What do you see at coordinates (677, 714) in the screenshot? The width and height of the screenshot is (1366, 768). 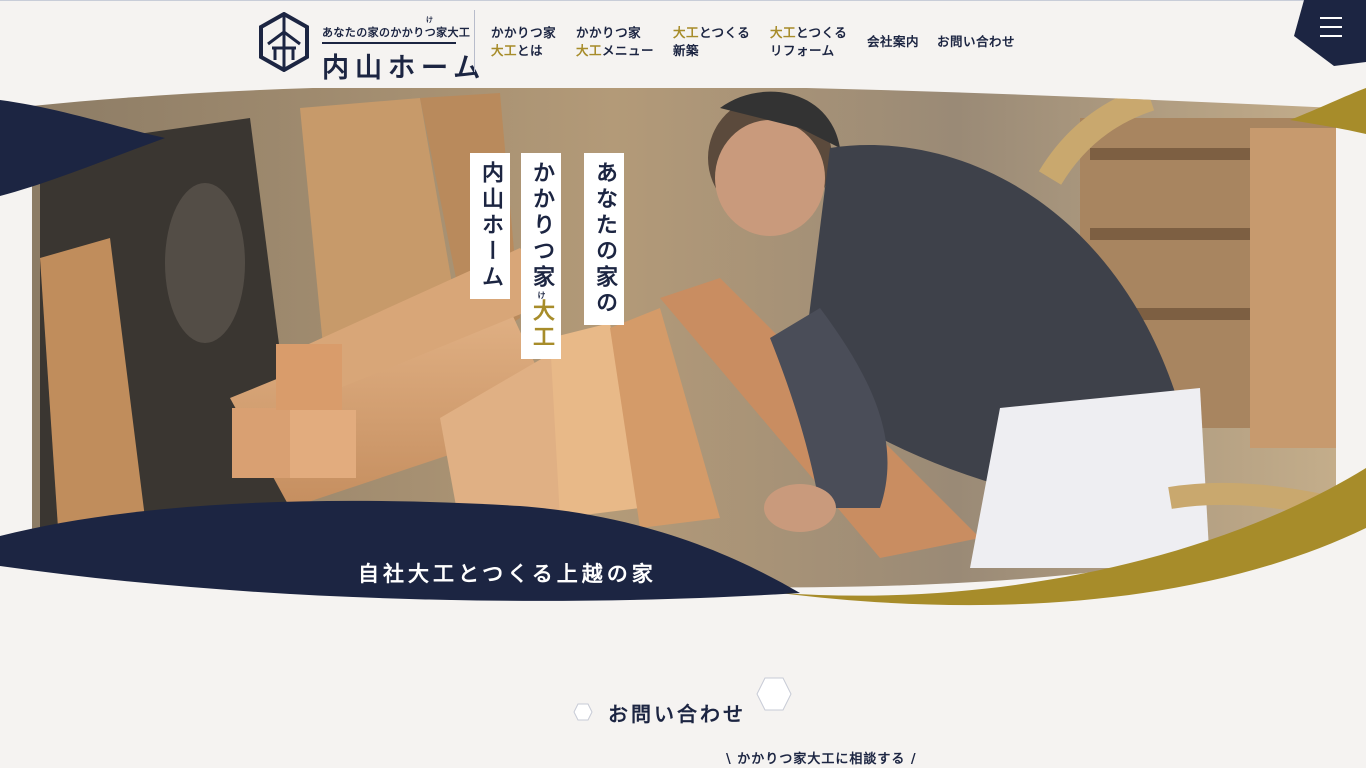 I see `contact-title: お問い合わせ` at bounding box center [677, 714].